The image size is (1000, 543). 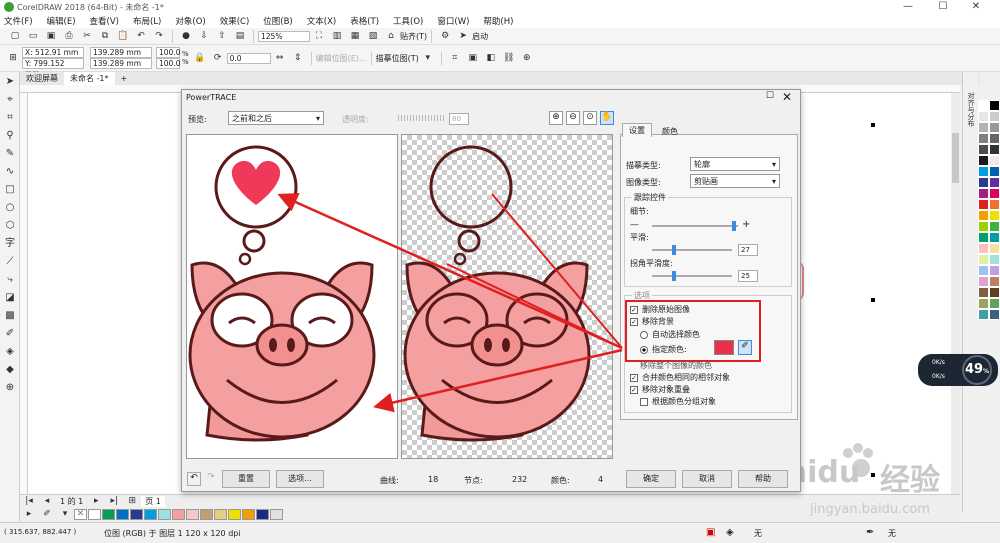 I want to click on export-icon: ⇧, so click(x=222, y=36).